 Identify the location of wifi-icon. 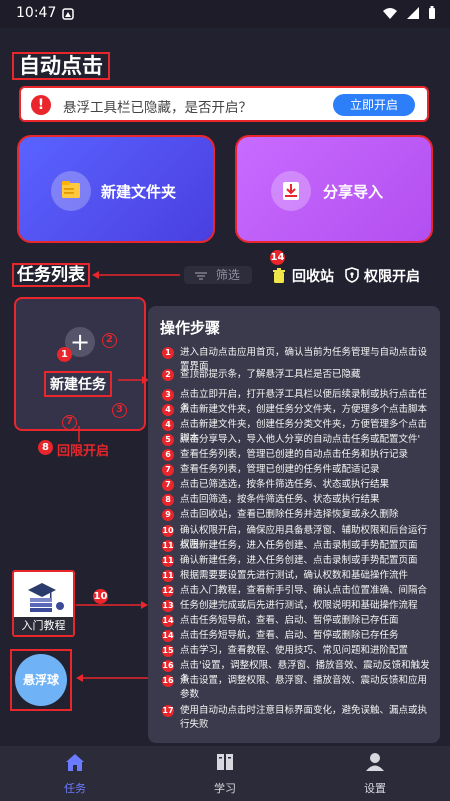
(390, 13).